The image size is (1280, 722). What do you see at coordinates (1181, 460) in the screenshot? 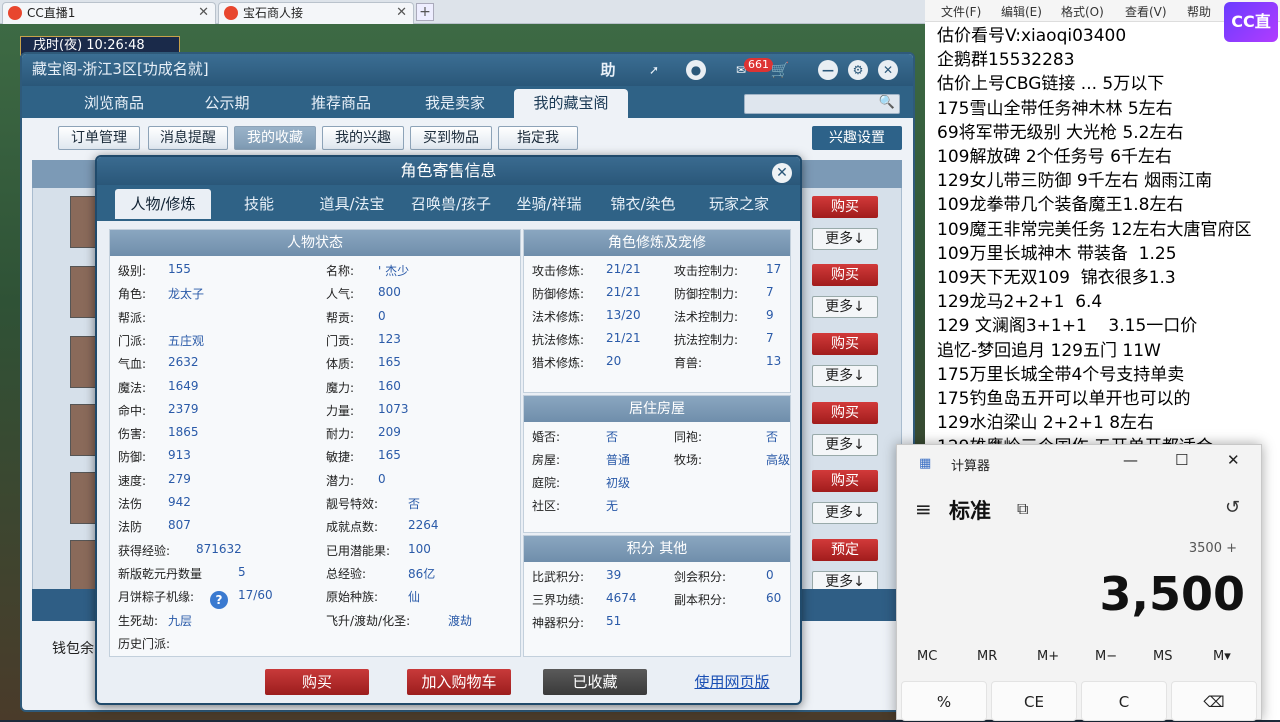
I see `maximize-icon: ☐` at bounding box center [1181, 460].